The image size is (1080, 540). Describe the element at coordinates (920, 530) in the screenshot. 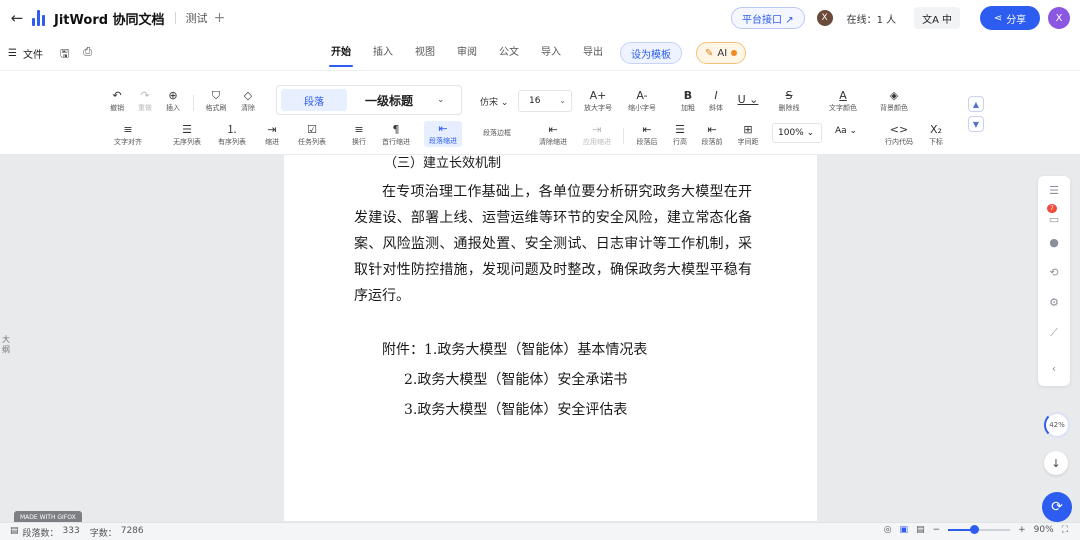

I see `web-view-icon: ▤` at that location.